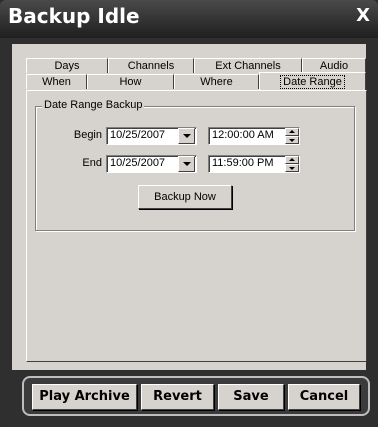  What do you see at coordinates (93, 105) in the screenshot?
I see `group-label: Date Range Backup` at bounding box center [93, 105].